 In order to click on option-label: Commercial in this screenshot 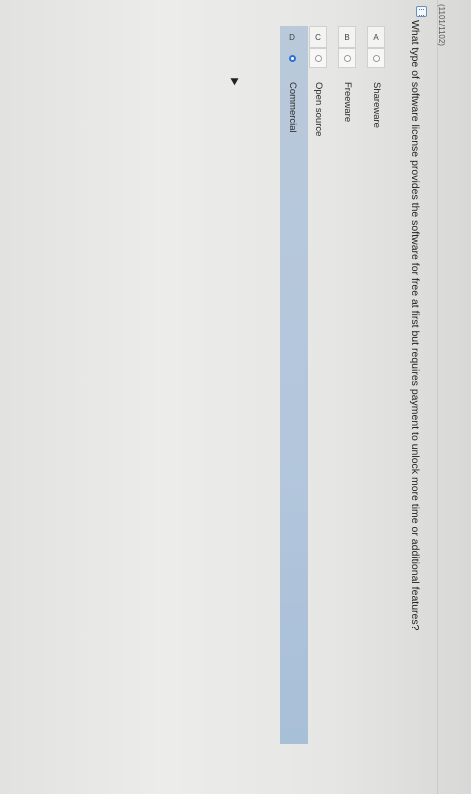, I will do `click(292, 107)`.